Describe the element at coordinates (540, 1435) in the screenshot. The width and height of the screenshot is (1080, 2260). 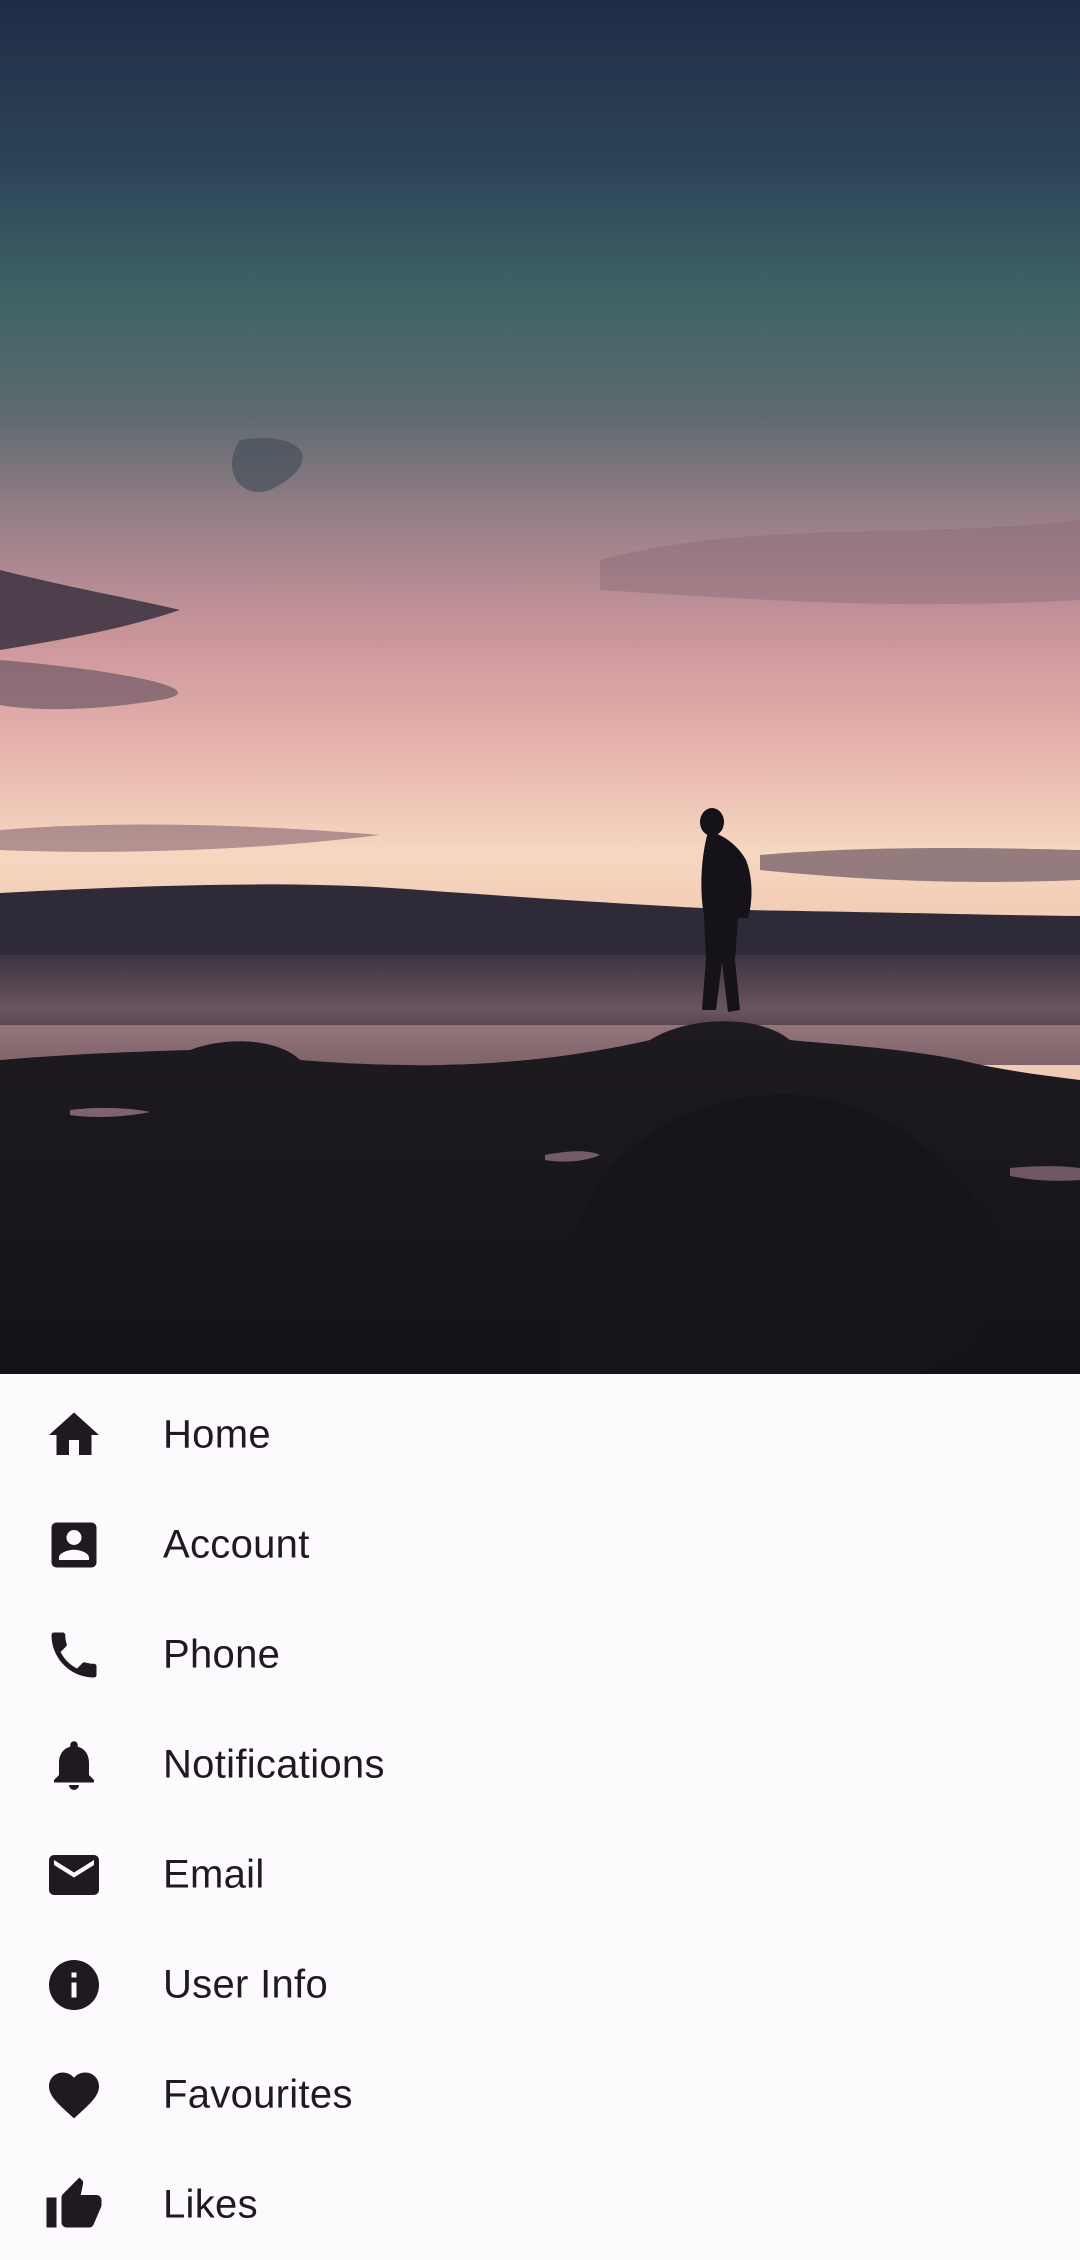
I see `menu-item-home: Home` at that location.